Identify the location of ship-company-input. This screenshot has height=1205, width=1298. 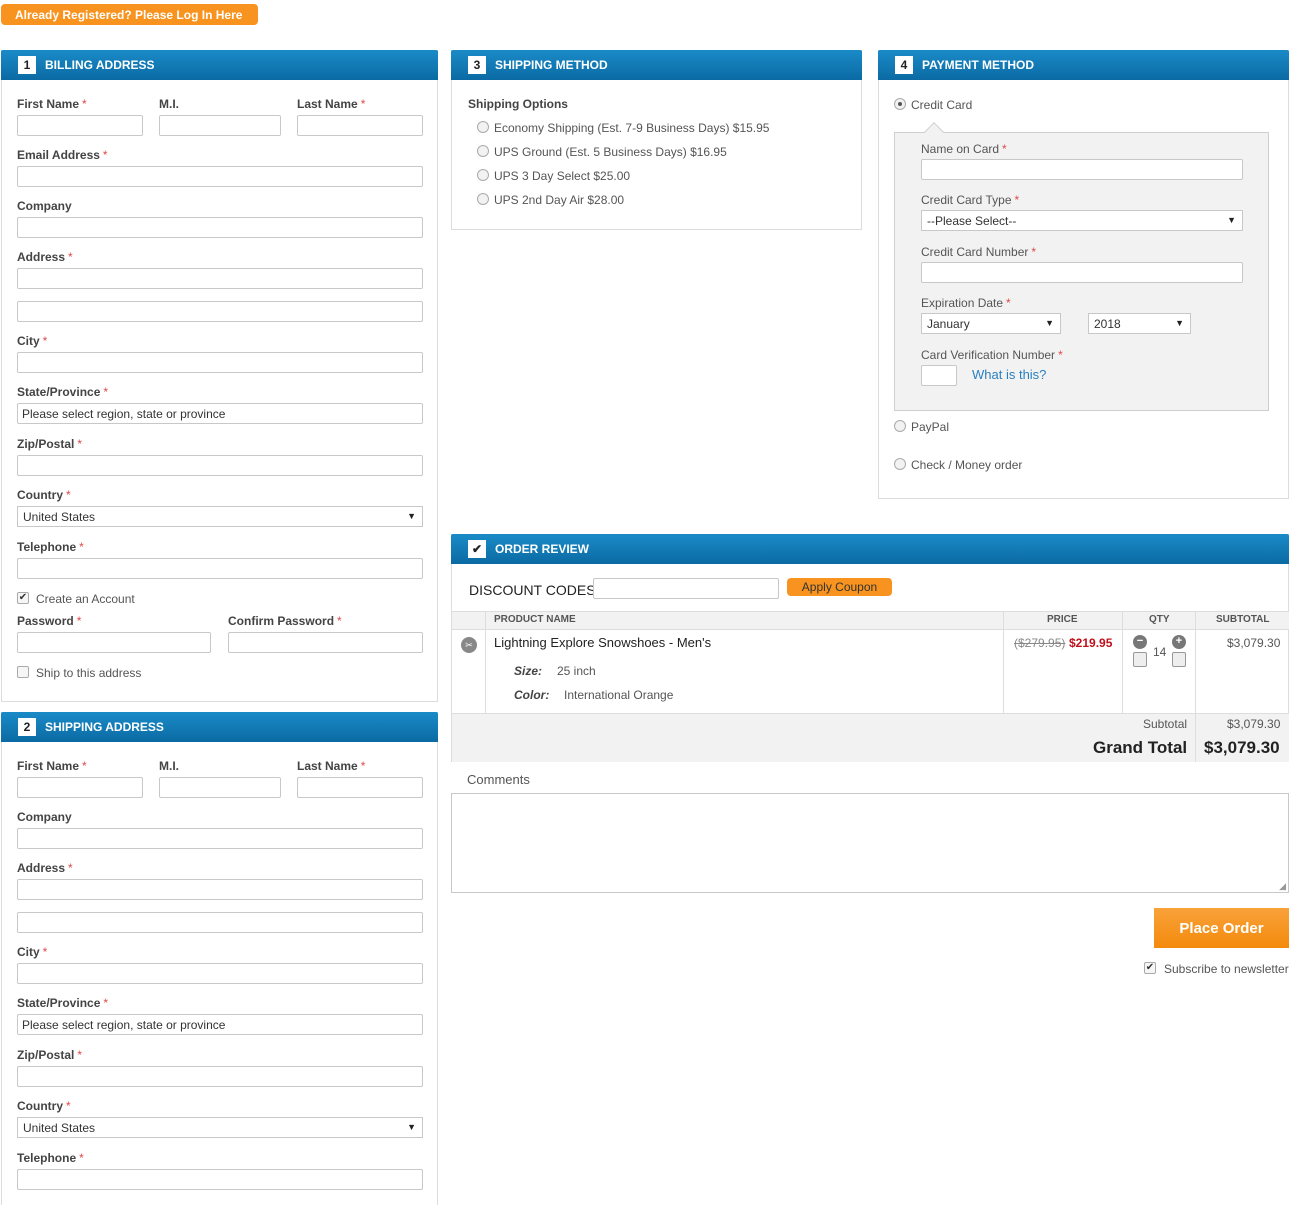
(220, 838).